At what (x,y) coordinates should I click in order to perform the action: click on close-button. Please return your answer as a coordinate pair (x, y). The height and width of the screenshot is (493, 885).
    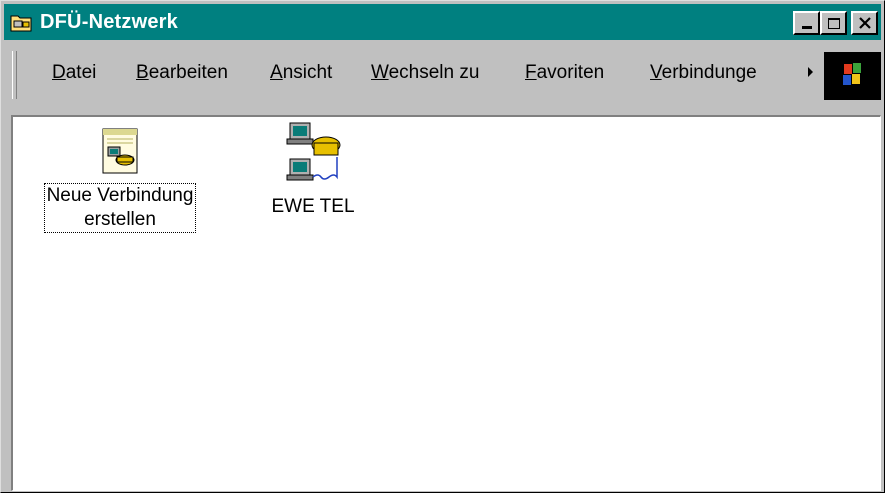
    Looking at the image, I should click on (864, 23).